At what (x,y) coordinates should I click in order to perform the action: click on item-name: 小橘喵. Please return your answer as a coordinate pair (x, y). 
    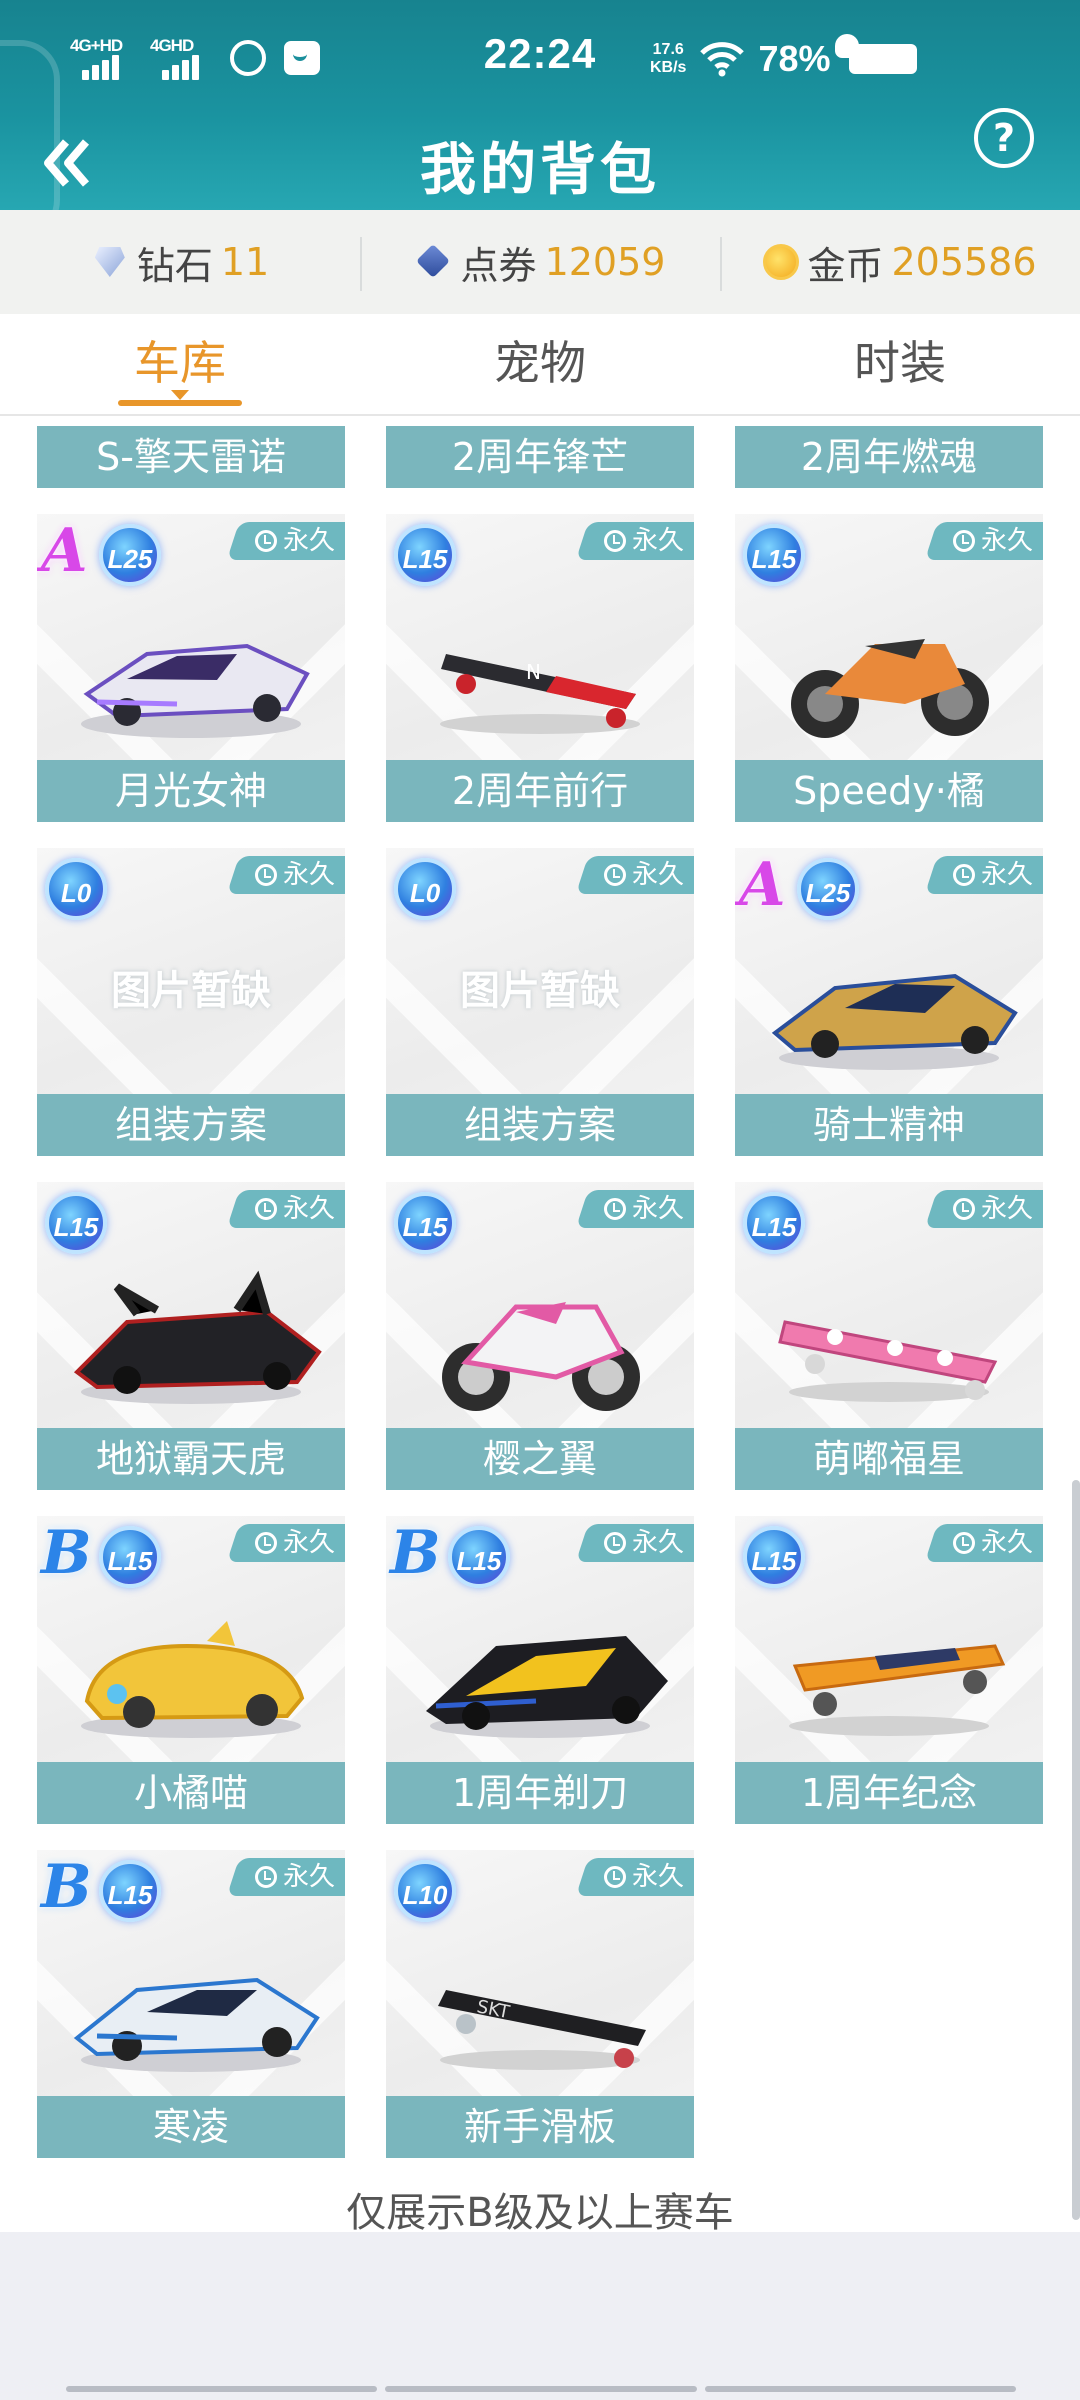
    Looking at the image, I should click on (191, 1793).